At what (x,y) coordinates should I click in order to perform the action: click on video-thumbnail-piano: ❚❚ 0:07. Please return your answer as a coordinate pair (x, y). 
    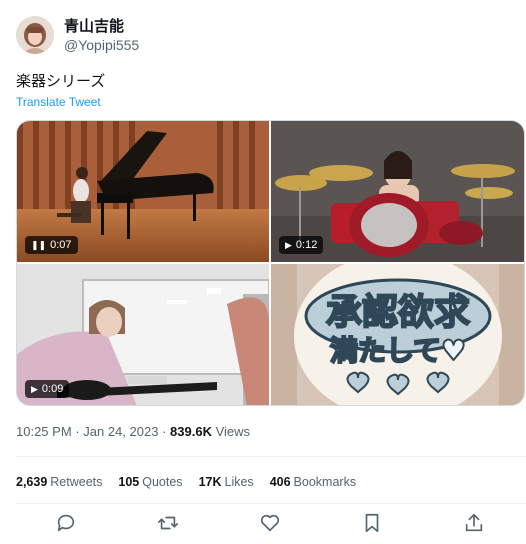
    Looking at the image, I should click on (143, 191).